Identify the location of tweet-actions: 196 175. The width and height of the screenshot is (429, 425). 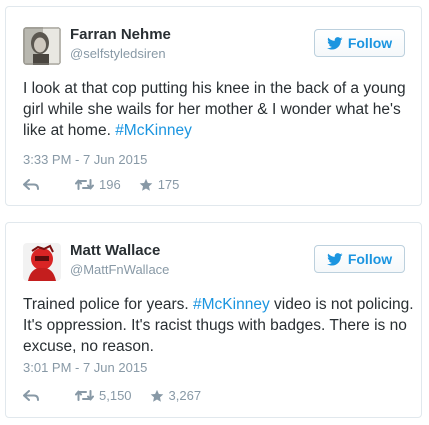
(101, 184).